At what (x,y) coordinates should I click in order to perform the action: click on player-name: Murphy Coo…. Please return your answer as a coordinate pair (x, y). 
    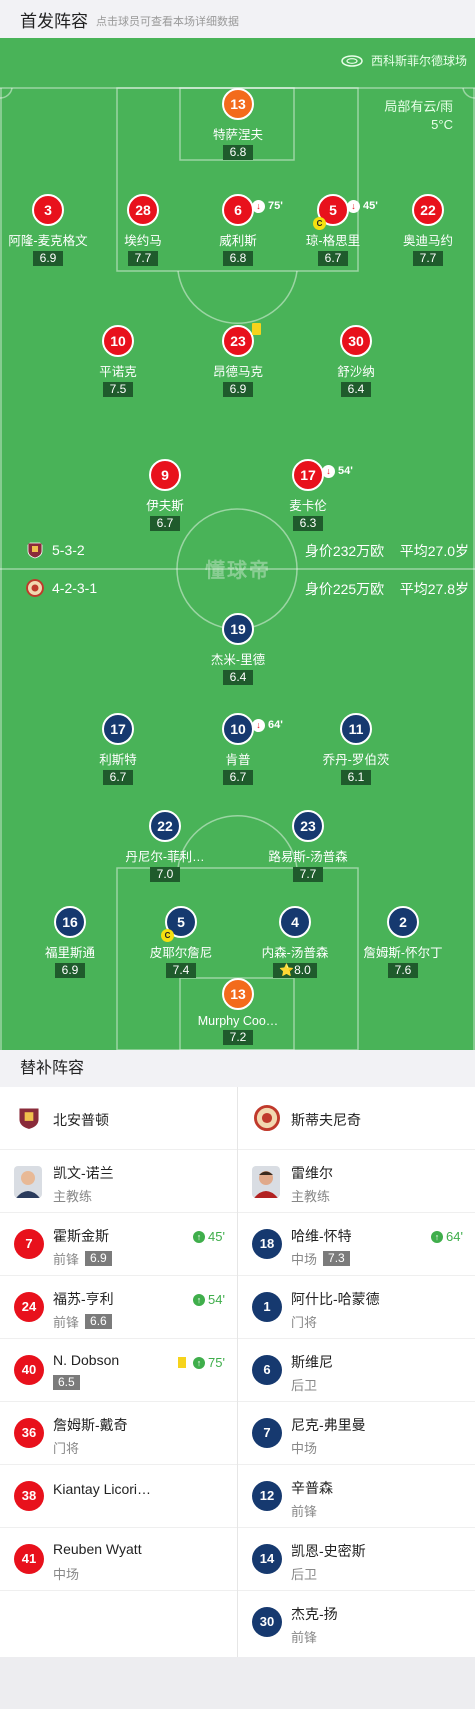
    Looking at the image, I should click on (238, 1021).